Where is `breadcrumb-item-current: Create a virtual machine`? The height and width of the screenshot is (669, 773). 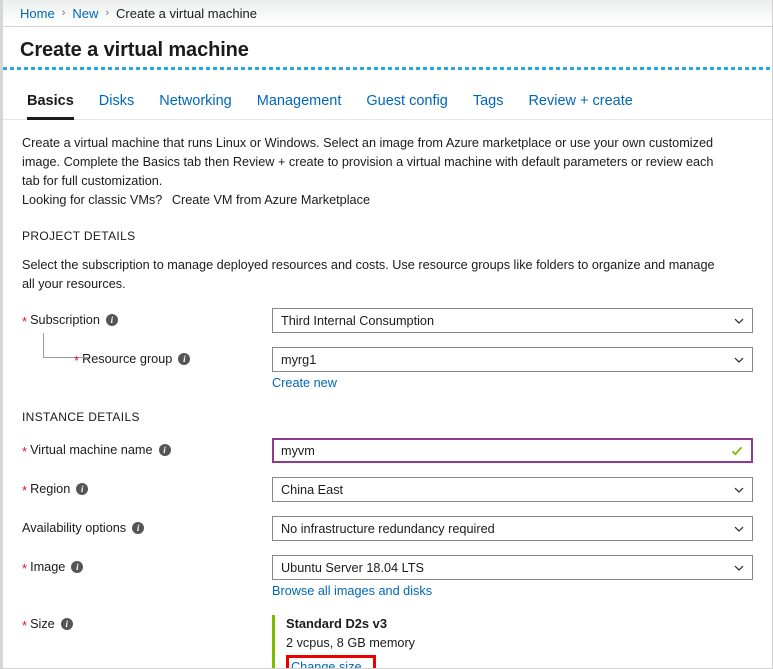
breadcrumb-item-current: Create a virtual machine is located at coordinates (186, 13).